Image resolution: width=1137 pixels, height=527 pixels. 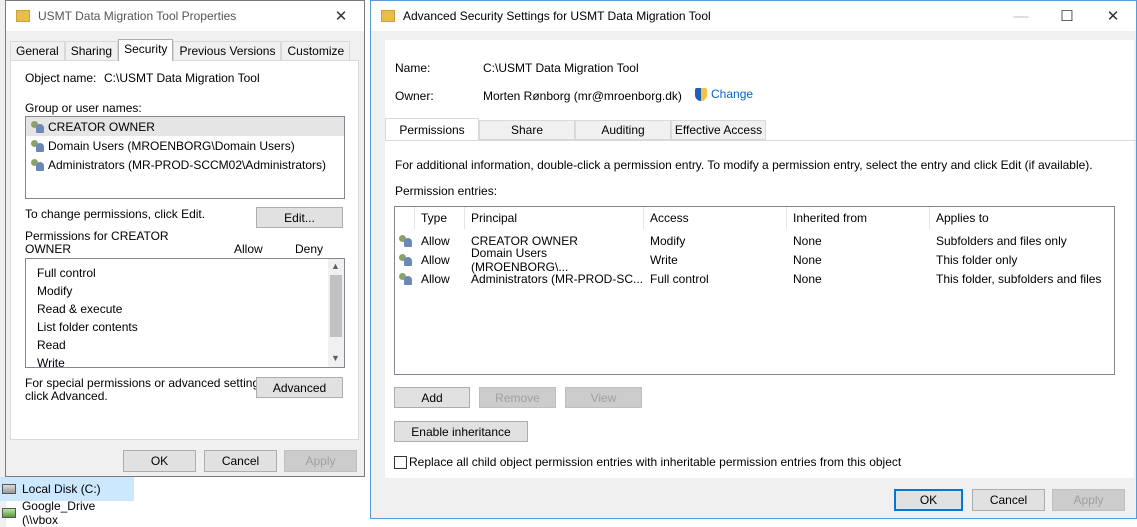 I want to click on name-label: Name:, so click(x=413, y=68).